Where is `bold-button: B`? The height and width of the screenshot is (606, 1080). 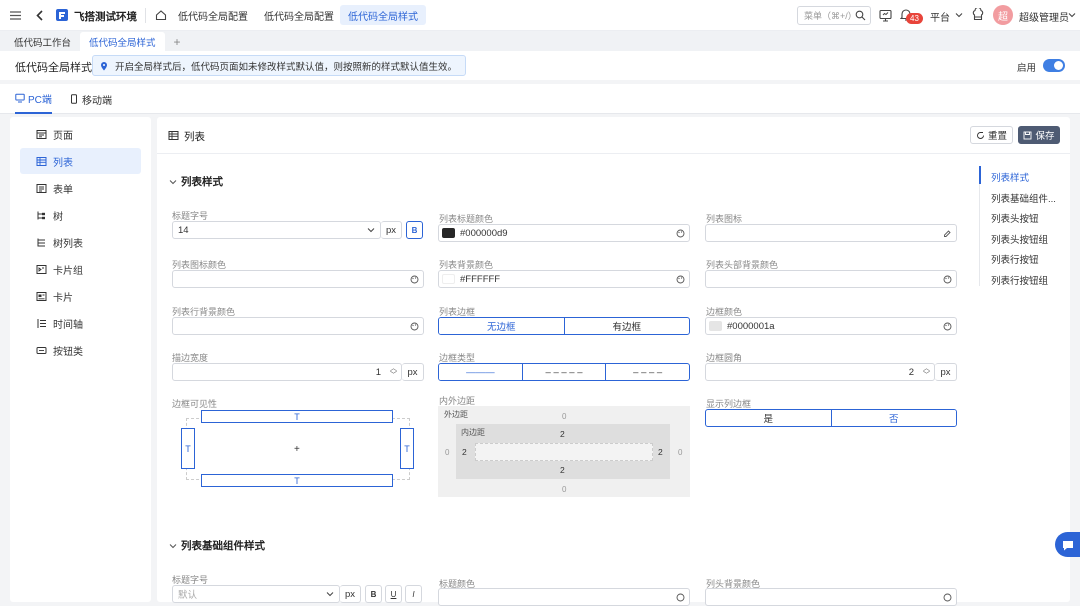 bold-button: B is located at coordinates (414, 230).